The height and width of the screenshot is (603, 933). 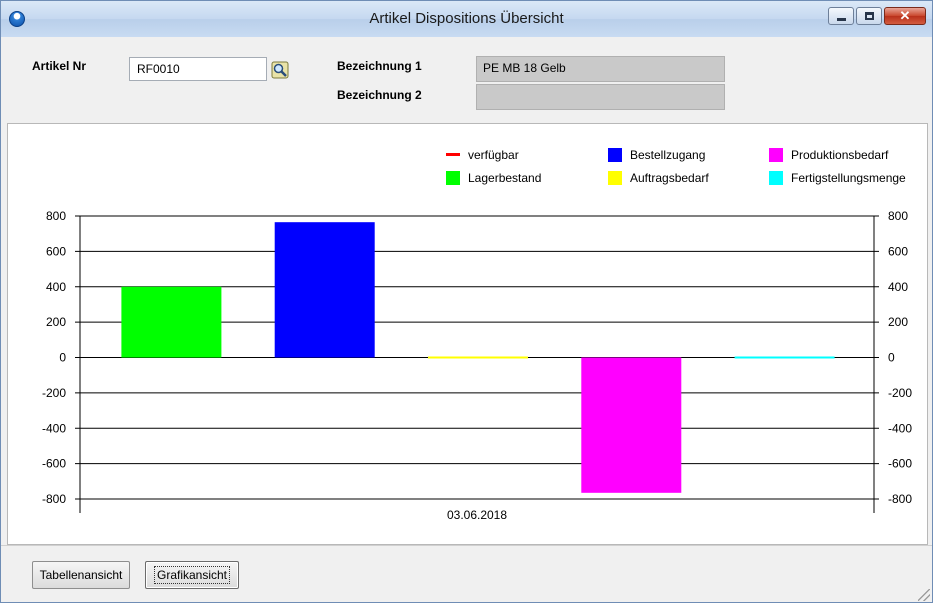 I want to click on y-tick-label-left: -600, so click(x=54, y=464).